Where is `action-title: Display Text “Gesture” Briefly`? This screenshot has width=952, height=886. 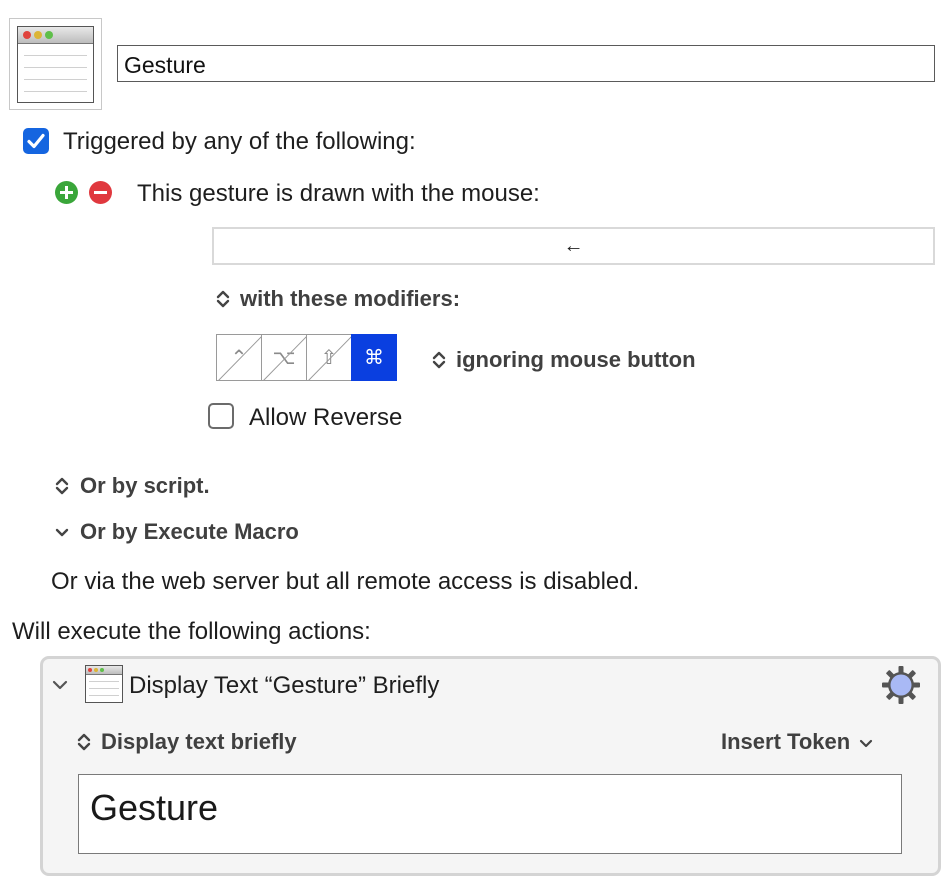
action-title: Display Text “Gesture” Briefly is located at coordinates (284, 685).